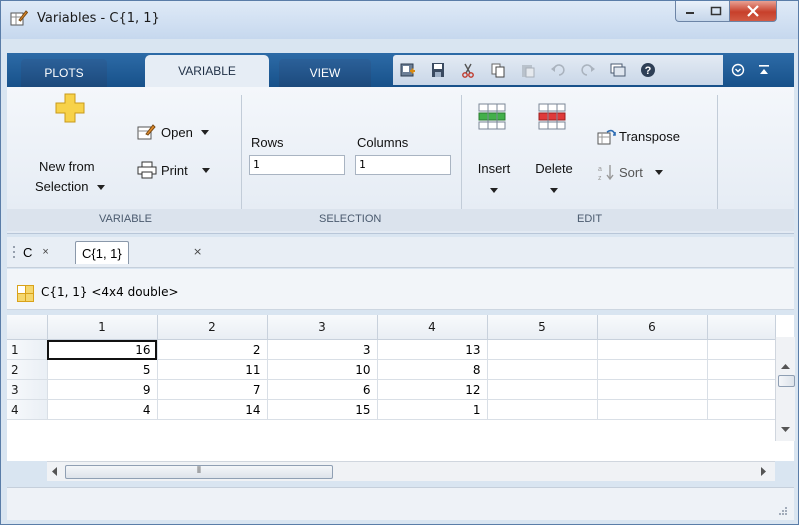  Describe the element at coordinates (27, 369) in the screenshot. I see `row-header: 2` at that location.